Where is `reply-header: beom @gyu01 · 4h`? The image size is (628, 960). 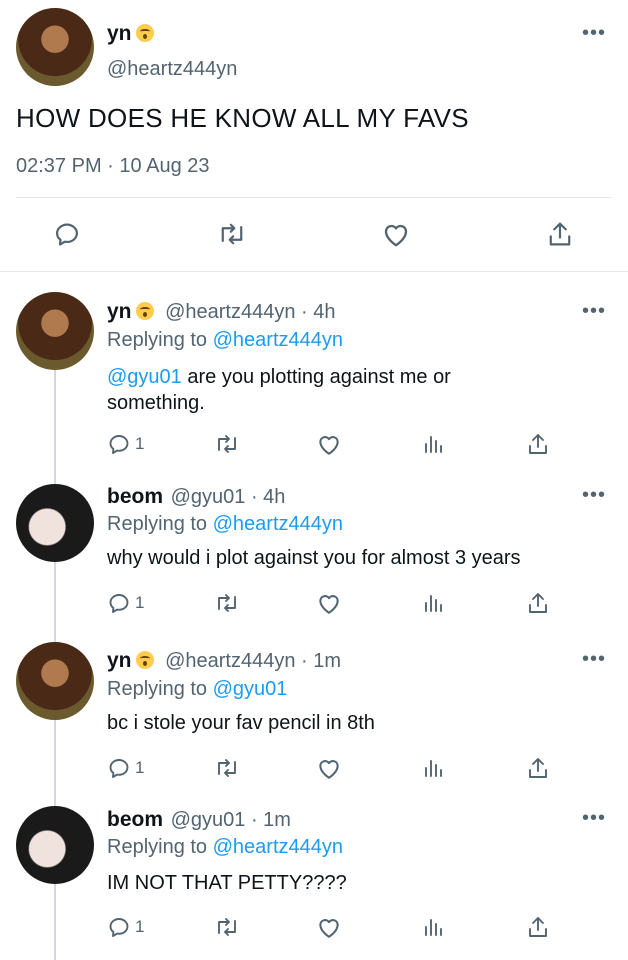
reply-header: beom @gyu01 · 4h is located at coordinates (196, 497).